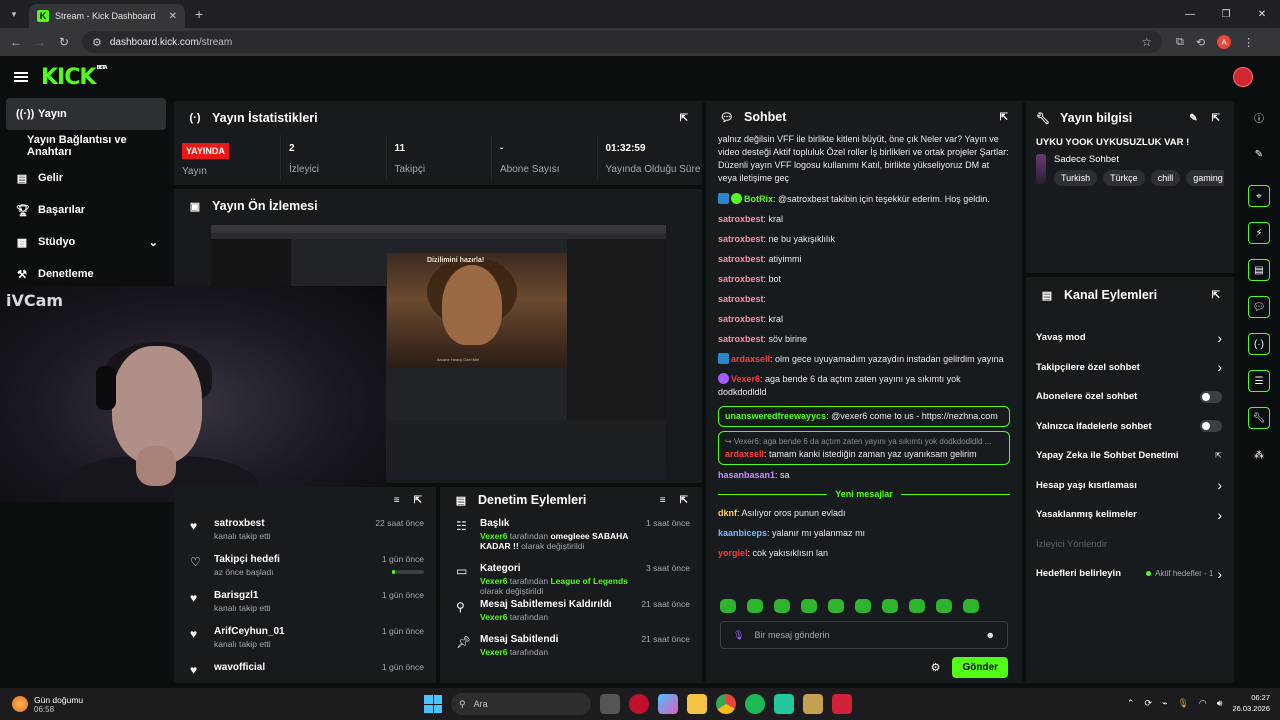 The height and width of the screenshot is (720, 1280). I want to click on game-launcher-icon, so click(784, 704).